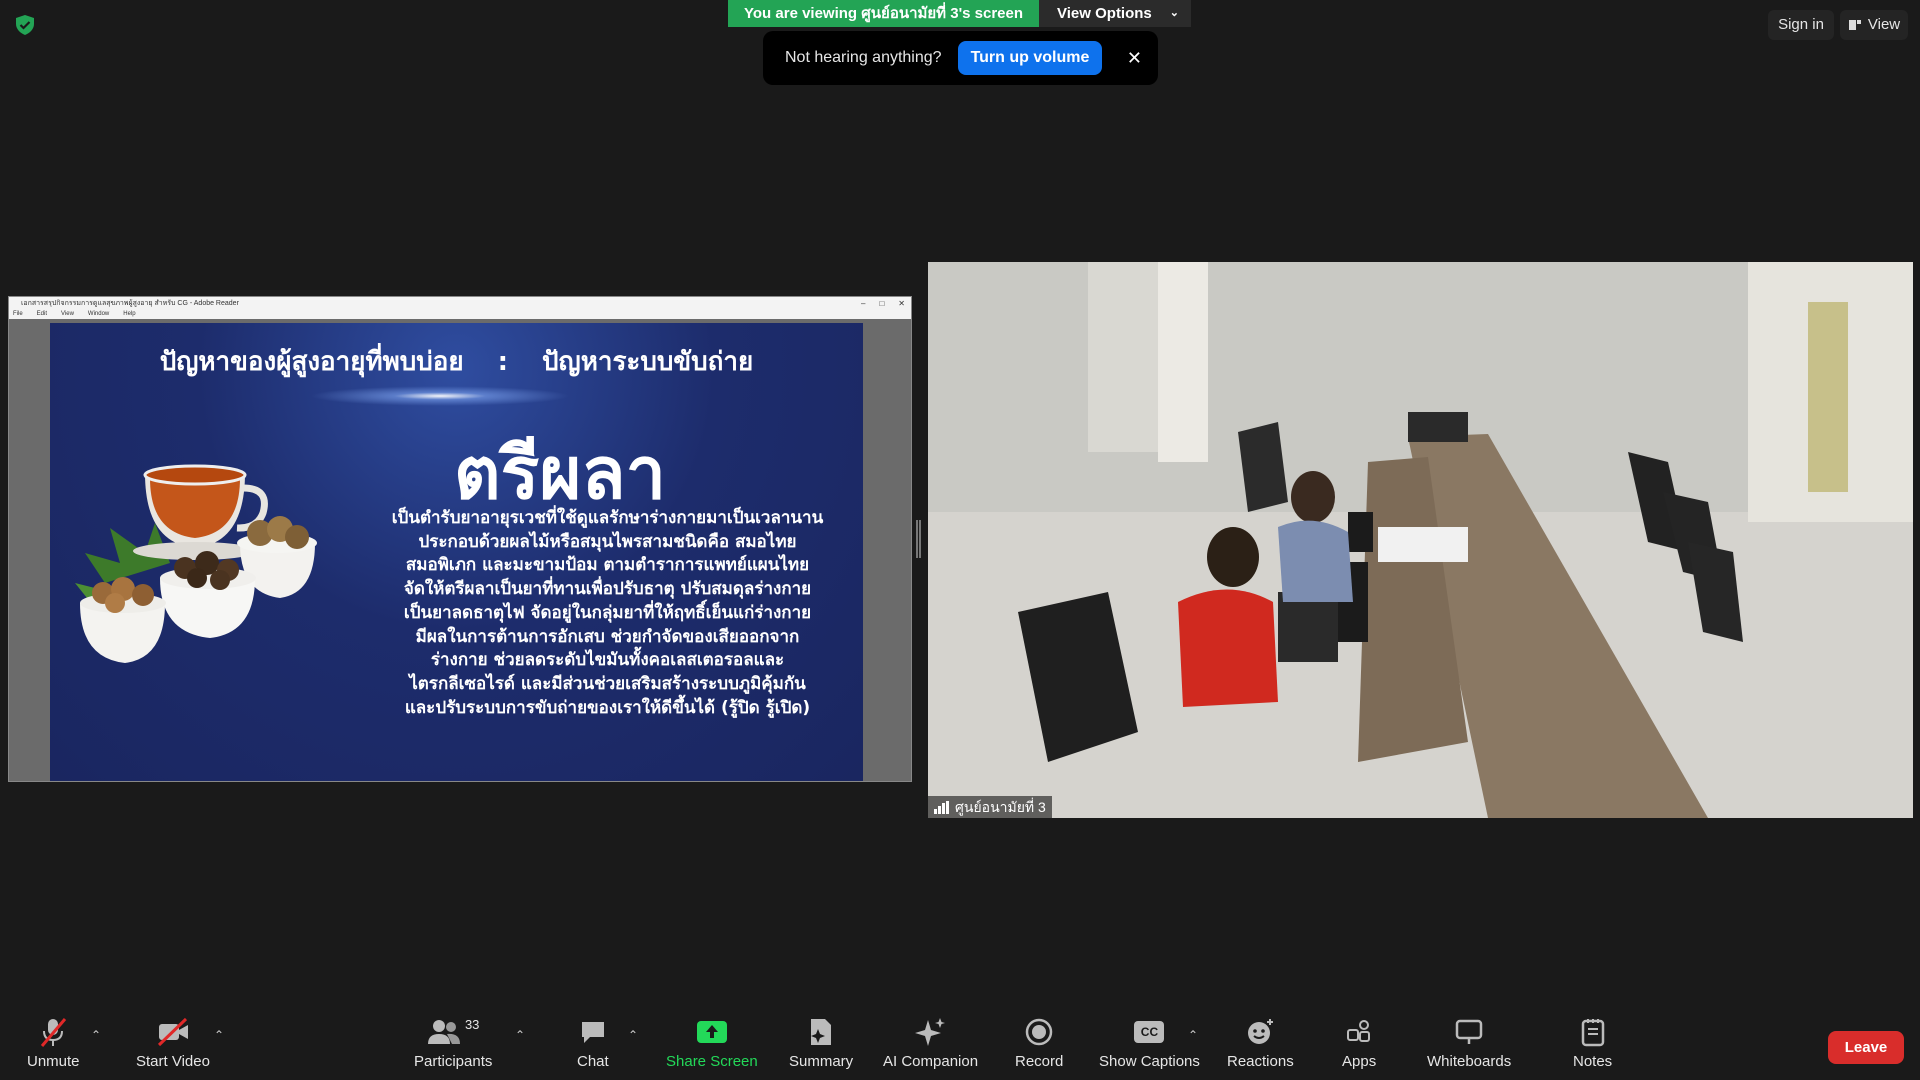  Describe the element at coordinates (53, 1061) in the screenshot. I see `unmute-label: Unmute` at that location.